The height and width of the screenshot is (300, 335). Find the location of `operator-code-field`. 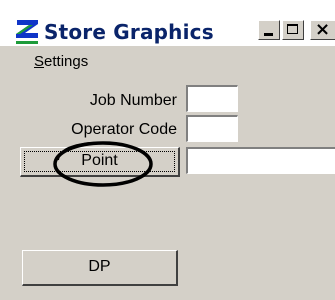

operator-code-field is located at coordinates (212, 128).